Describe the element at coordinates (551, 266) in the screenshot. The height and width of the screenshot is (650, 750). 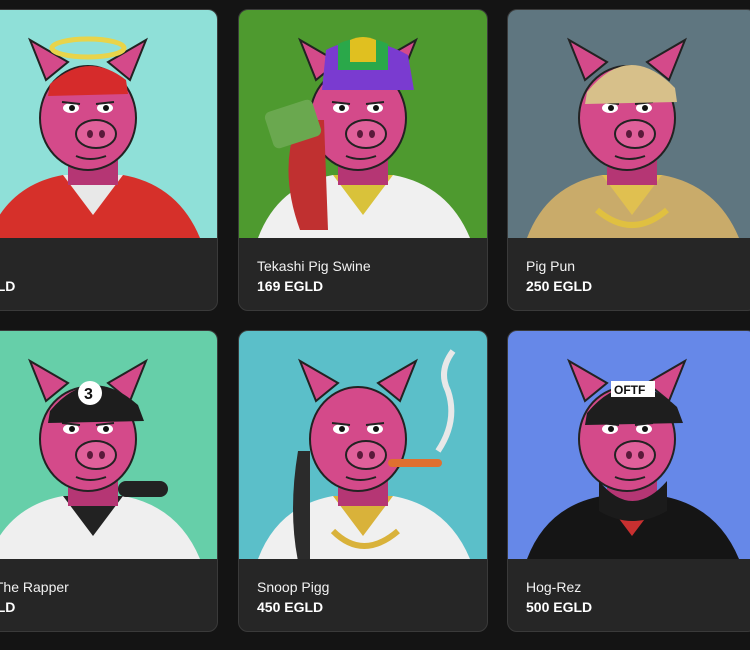
I see `nft-name: Pig Pun` at that location.